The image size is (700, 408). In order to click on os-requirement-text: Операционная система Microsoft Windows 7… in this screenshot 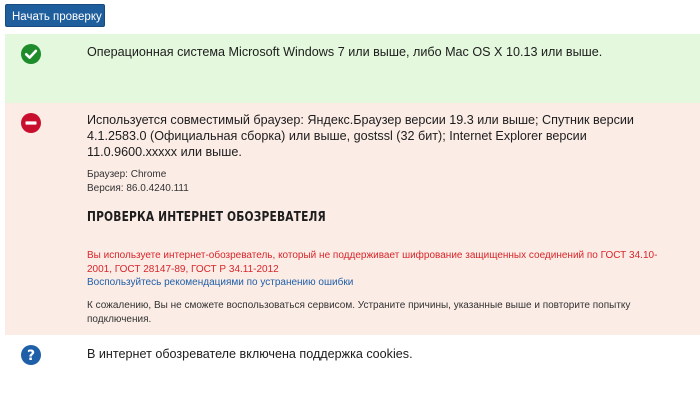, I will do `click(345, 52)`.